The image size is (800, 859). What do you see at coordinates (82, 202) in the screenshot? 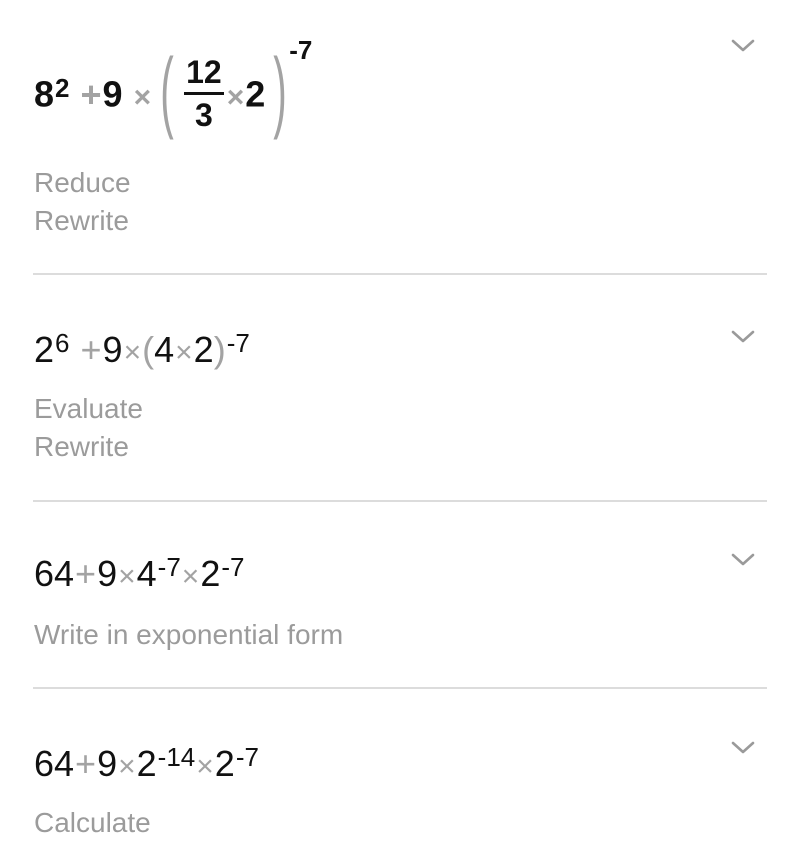
I see `step-1-labels: Reduce Rewrite` at bounding box center [82, 202].